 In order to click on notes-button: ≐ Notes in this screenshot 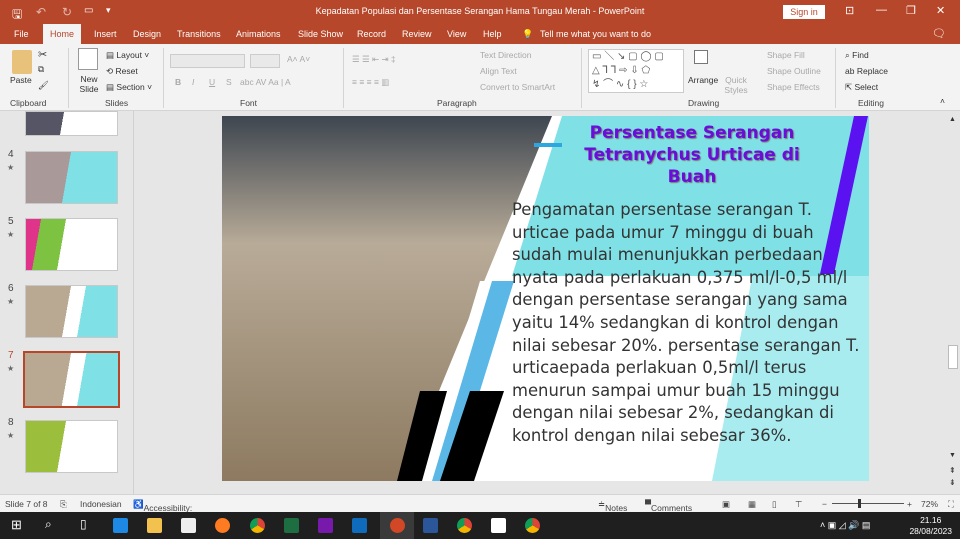, I will do `click(612, 506)`.